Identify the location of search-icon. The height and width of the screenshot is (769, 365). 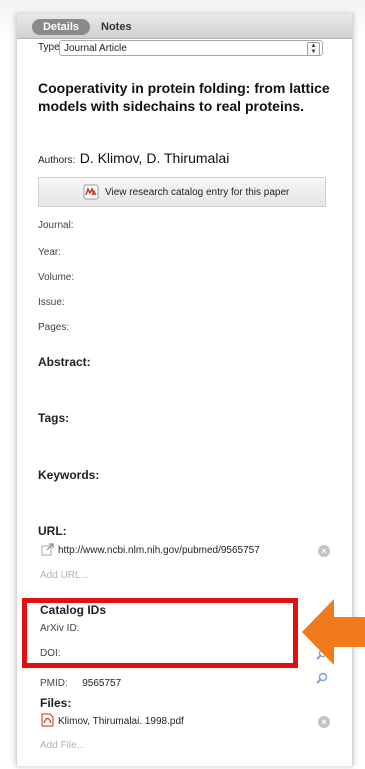
(322, 678).